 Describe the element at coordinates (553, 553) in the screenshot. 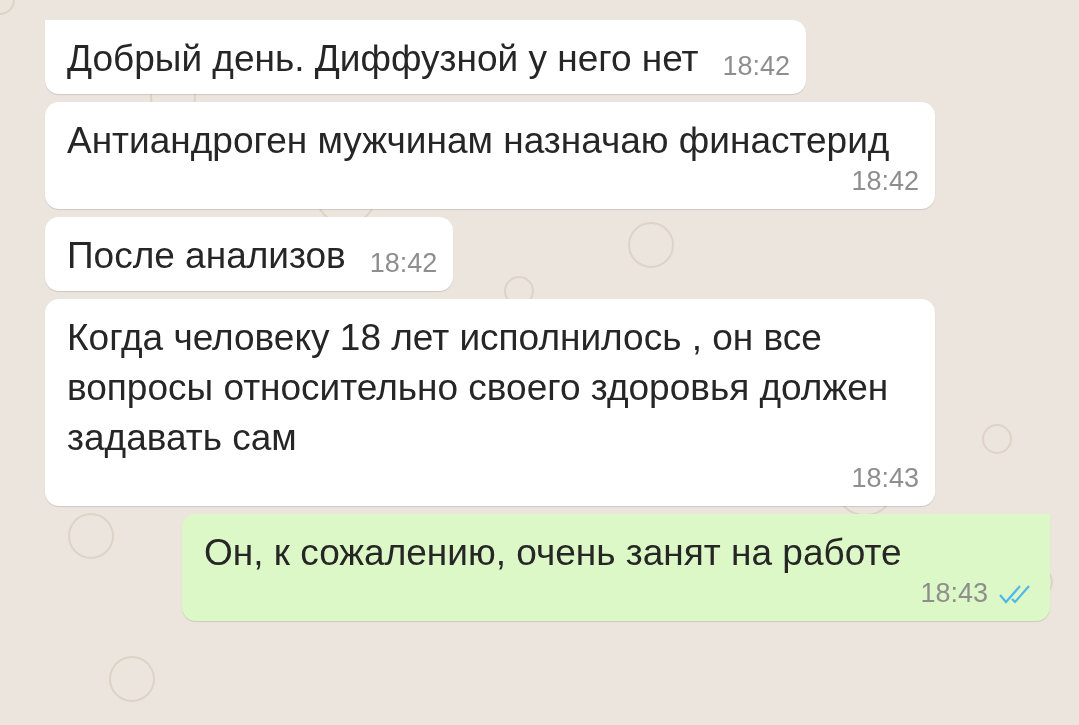

I see `message-text: Он, к сожалению, очень занят на работе` at that location.